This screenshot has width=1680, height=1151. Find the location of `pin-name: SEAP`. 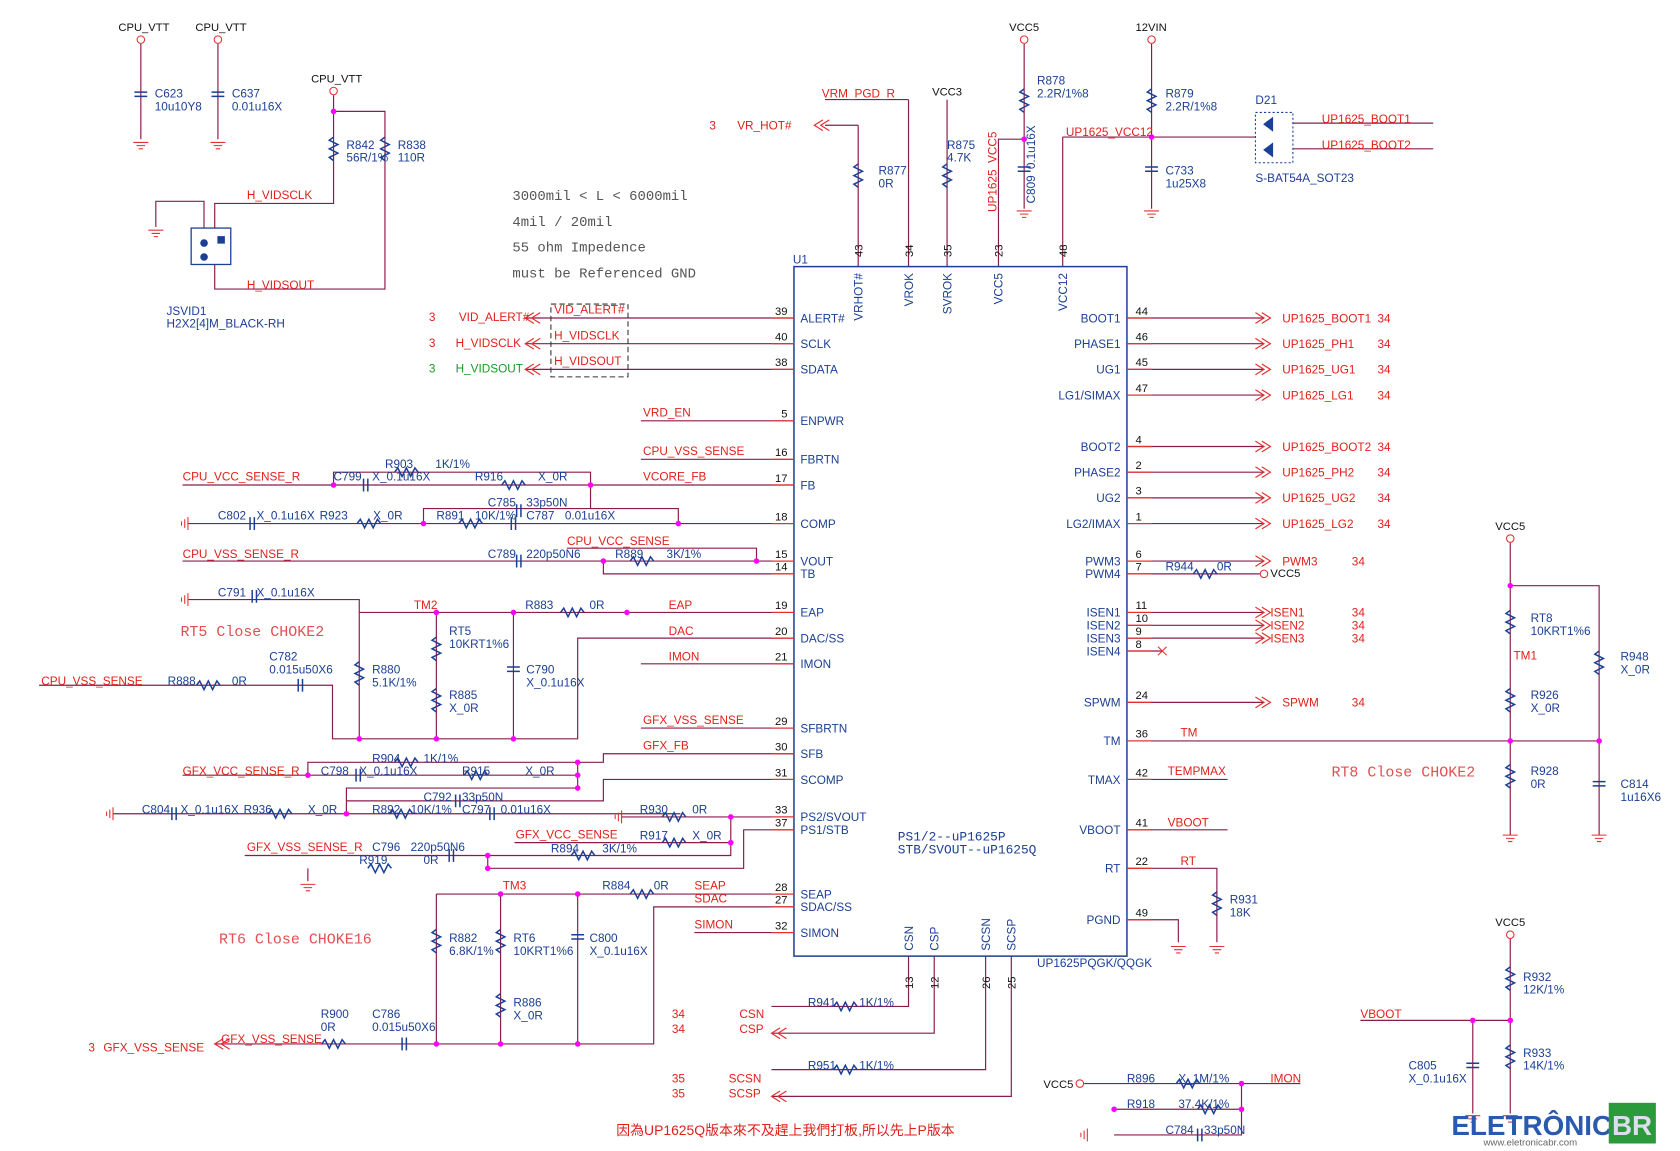

pin-name: SEAP is located at coordinates (816, 894).